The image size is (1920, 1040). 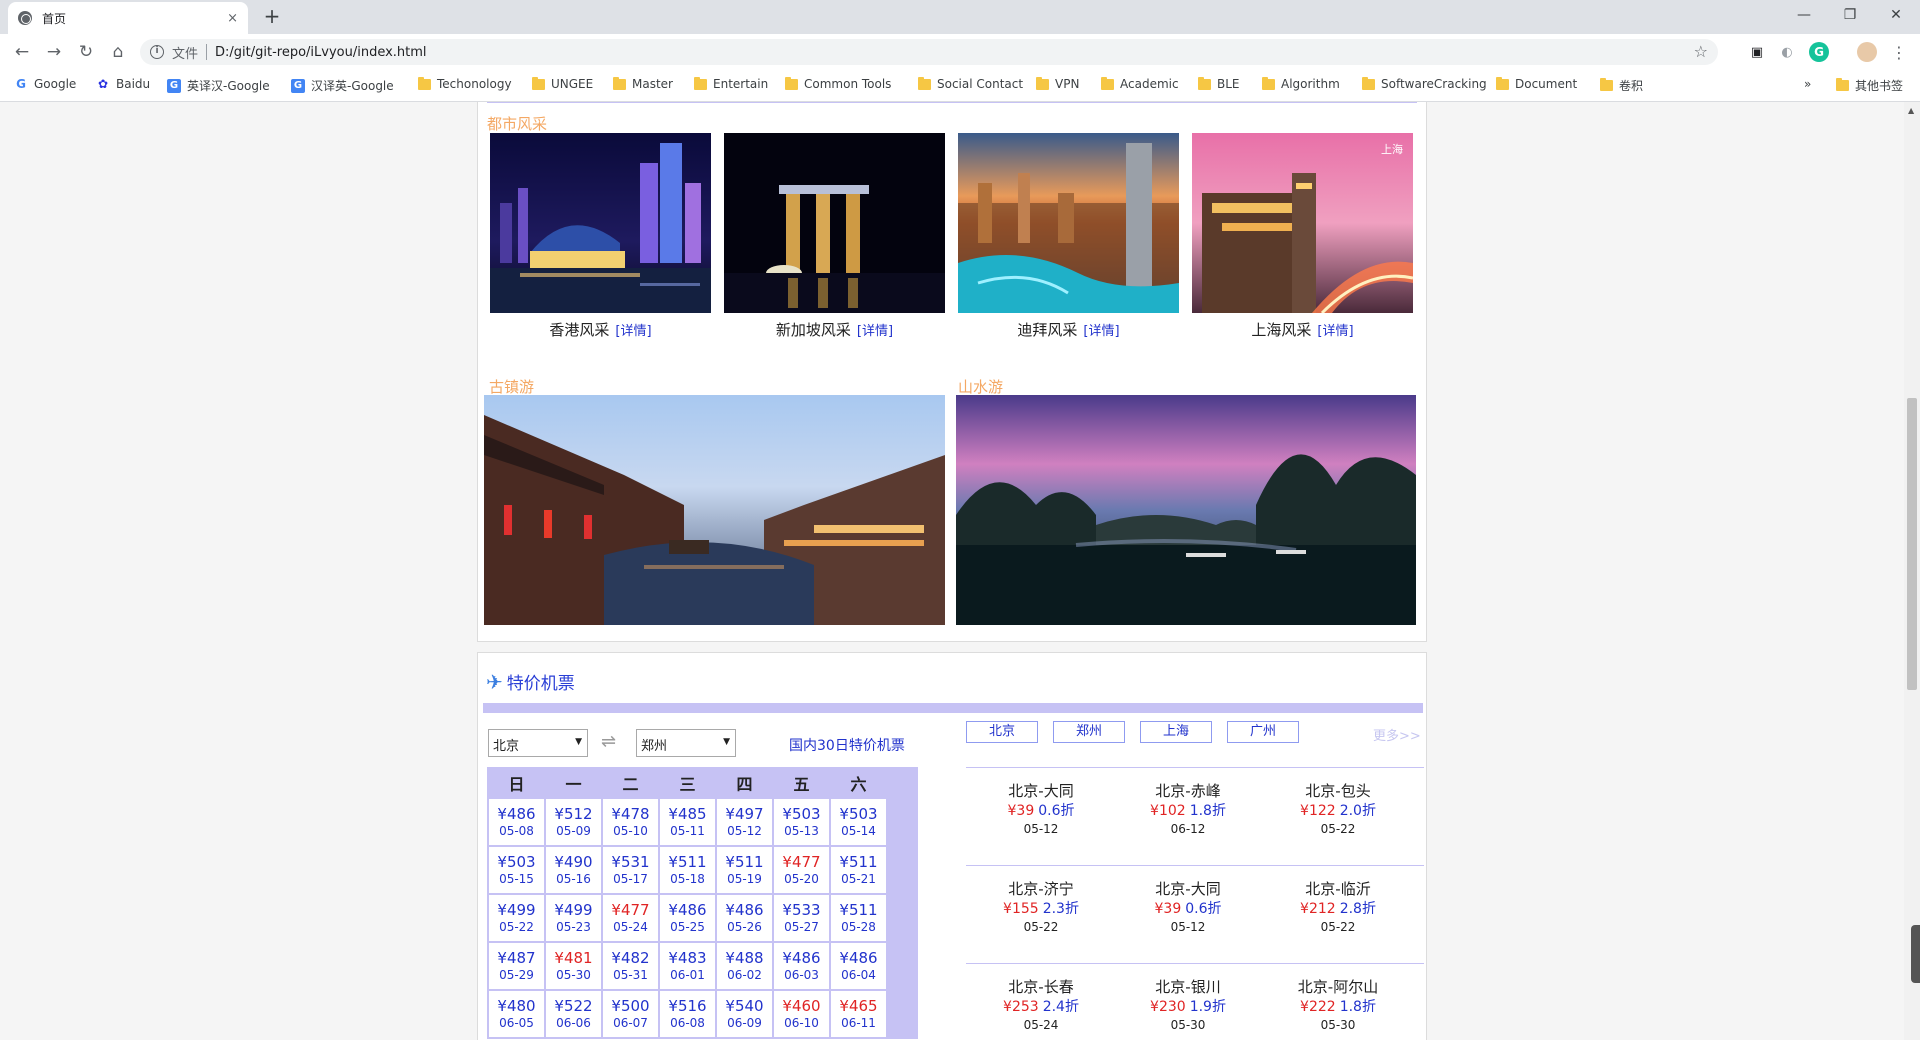 I want to click on calendar-day-cell: ¥486 05-26, so click(x=744, y=918).